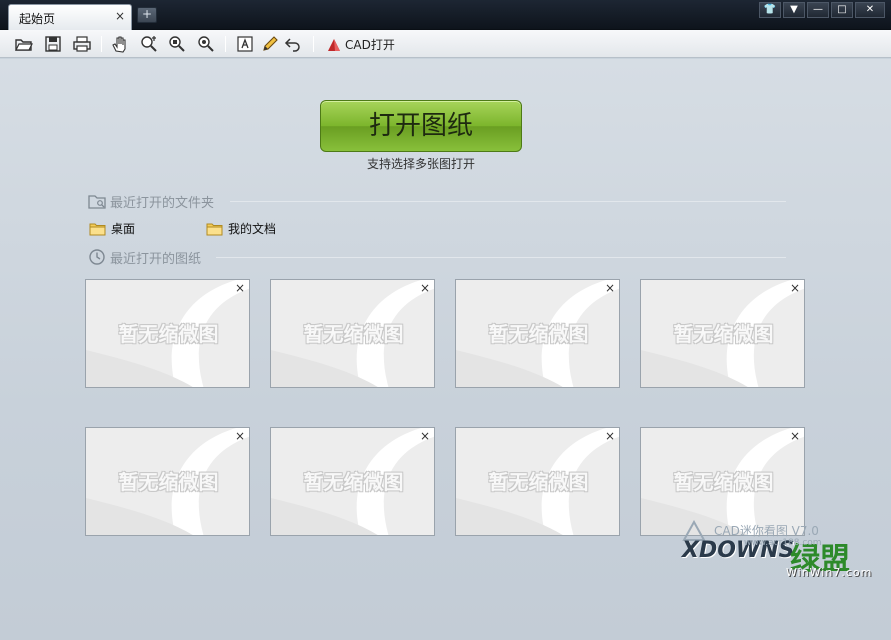 The height and width of the screenshot is (640, 891). What do you see at coordinates (445, 15) in the screenshot?
I see `title-bar: 起始页 × + 👕 ▼ — □ ✕` at bounding box center [445, 15].